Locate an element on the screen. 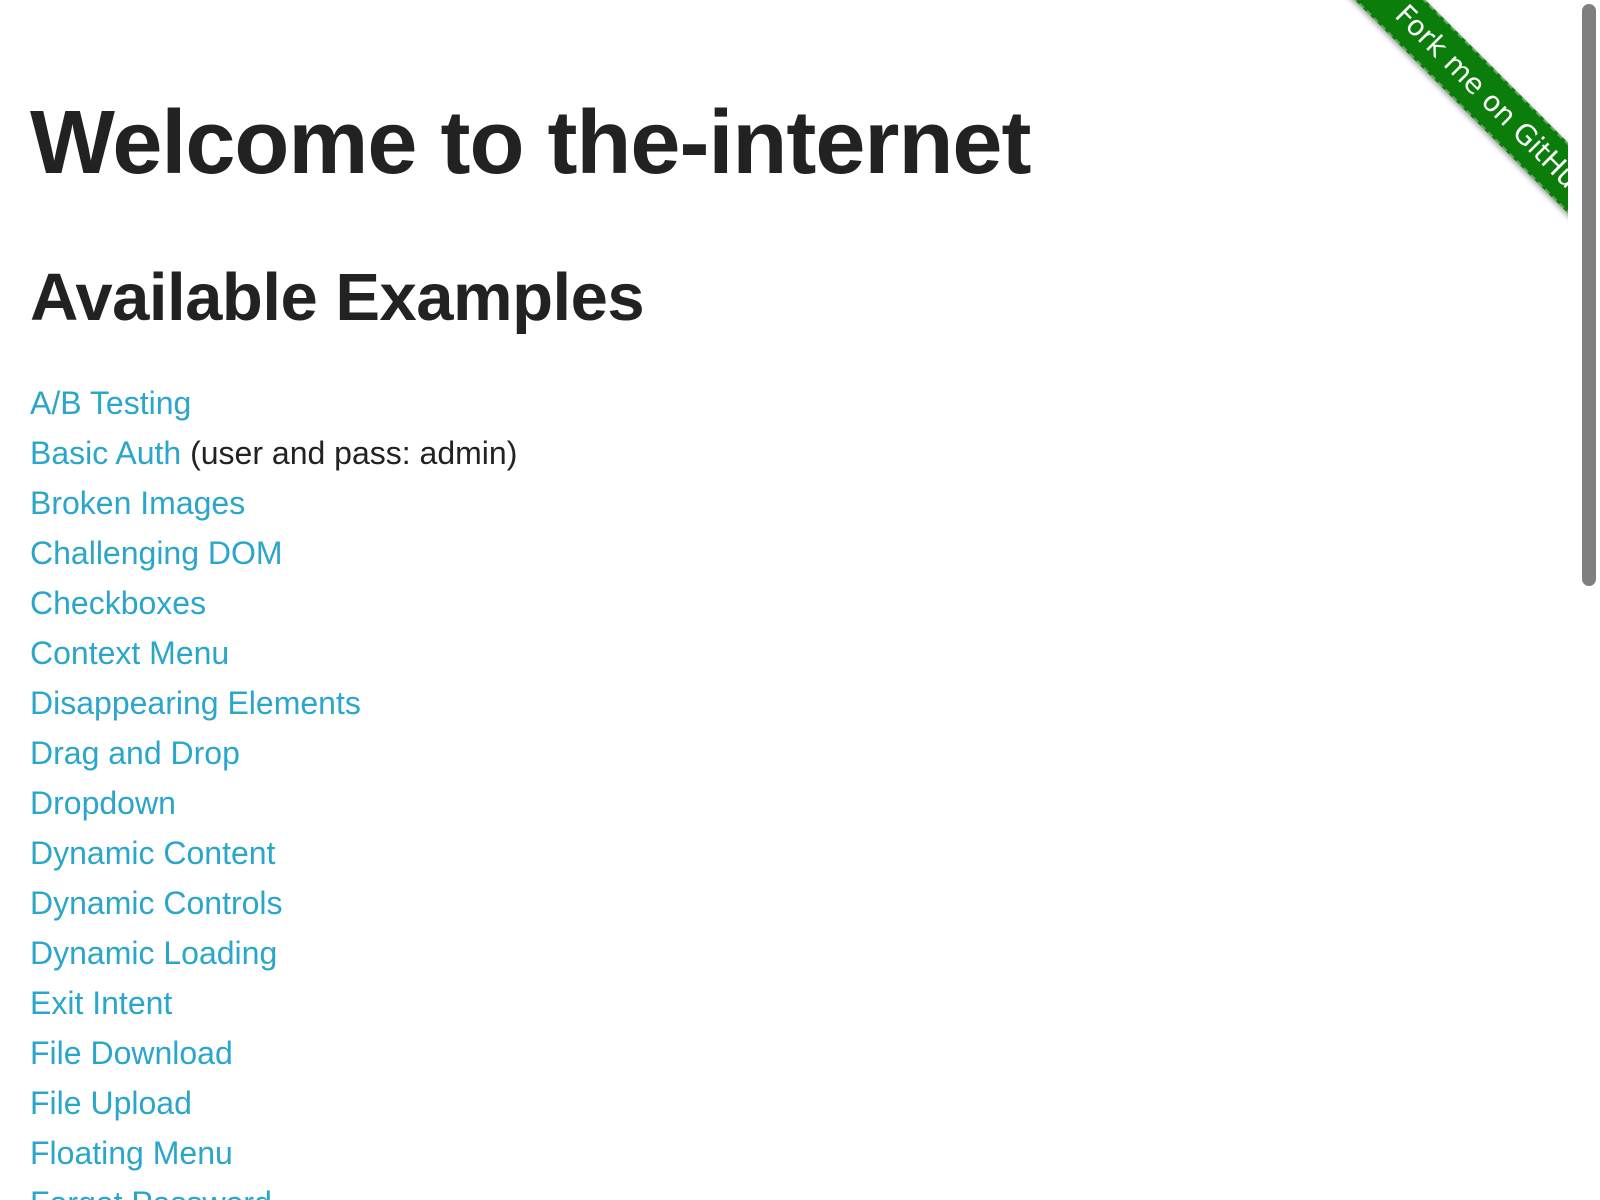  example-link: Dropdown is located at coordinates (103, 803).